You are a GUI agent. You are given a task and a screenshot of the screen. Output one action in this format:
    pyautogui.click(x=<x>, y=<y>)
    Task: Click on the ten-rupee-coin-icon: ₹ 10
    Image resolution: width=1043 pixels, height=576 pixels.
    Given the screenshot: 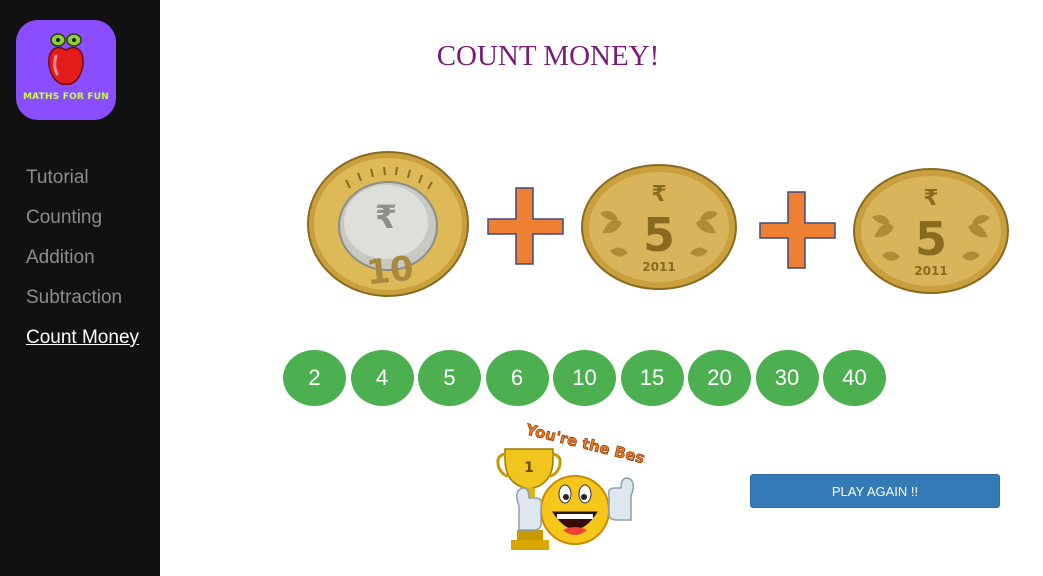 What is the action you would take?
    pyautogui.click(x=388, y=224)
    